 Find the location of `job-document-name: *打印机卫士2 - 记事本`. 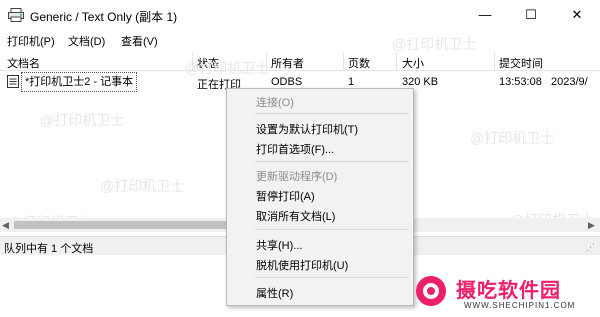

job-document-name: *打印机卫士2 - 记事本 is located at coordinates (79, 82).